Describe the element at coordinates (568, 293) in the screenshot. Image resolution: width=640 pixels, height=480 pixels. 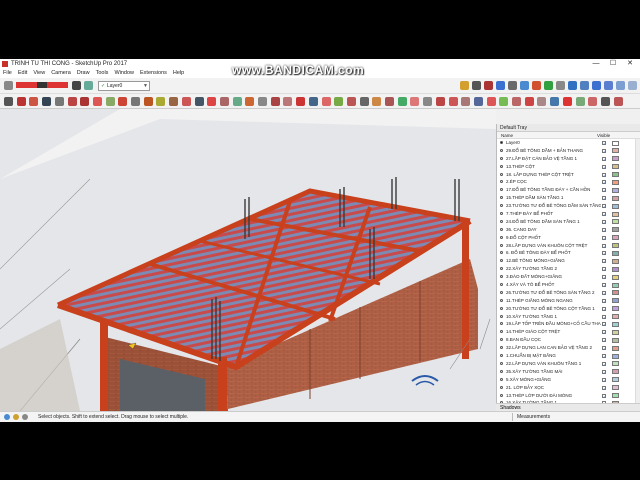
I see `layer-row: 26.TƯỜNG TƯ ĐỔ BÊ TÔNG SÀN TẦNG 2 ✓` at that location.